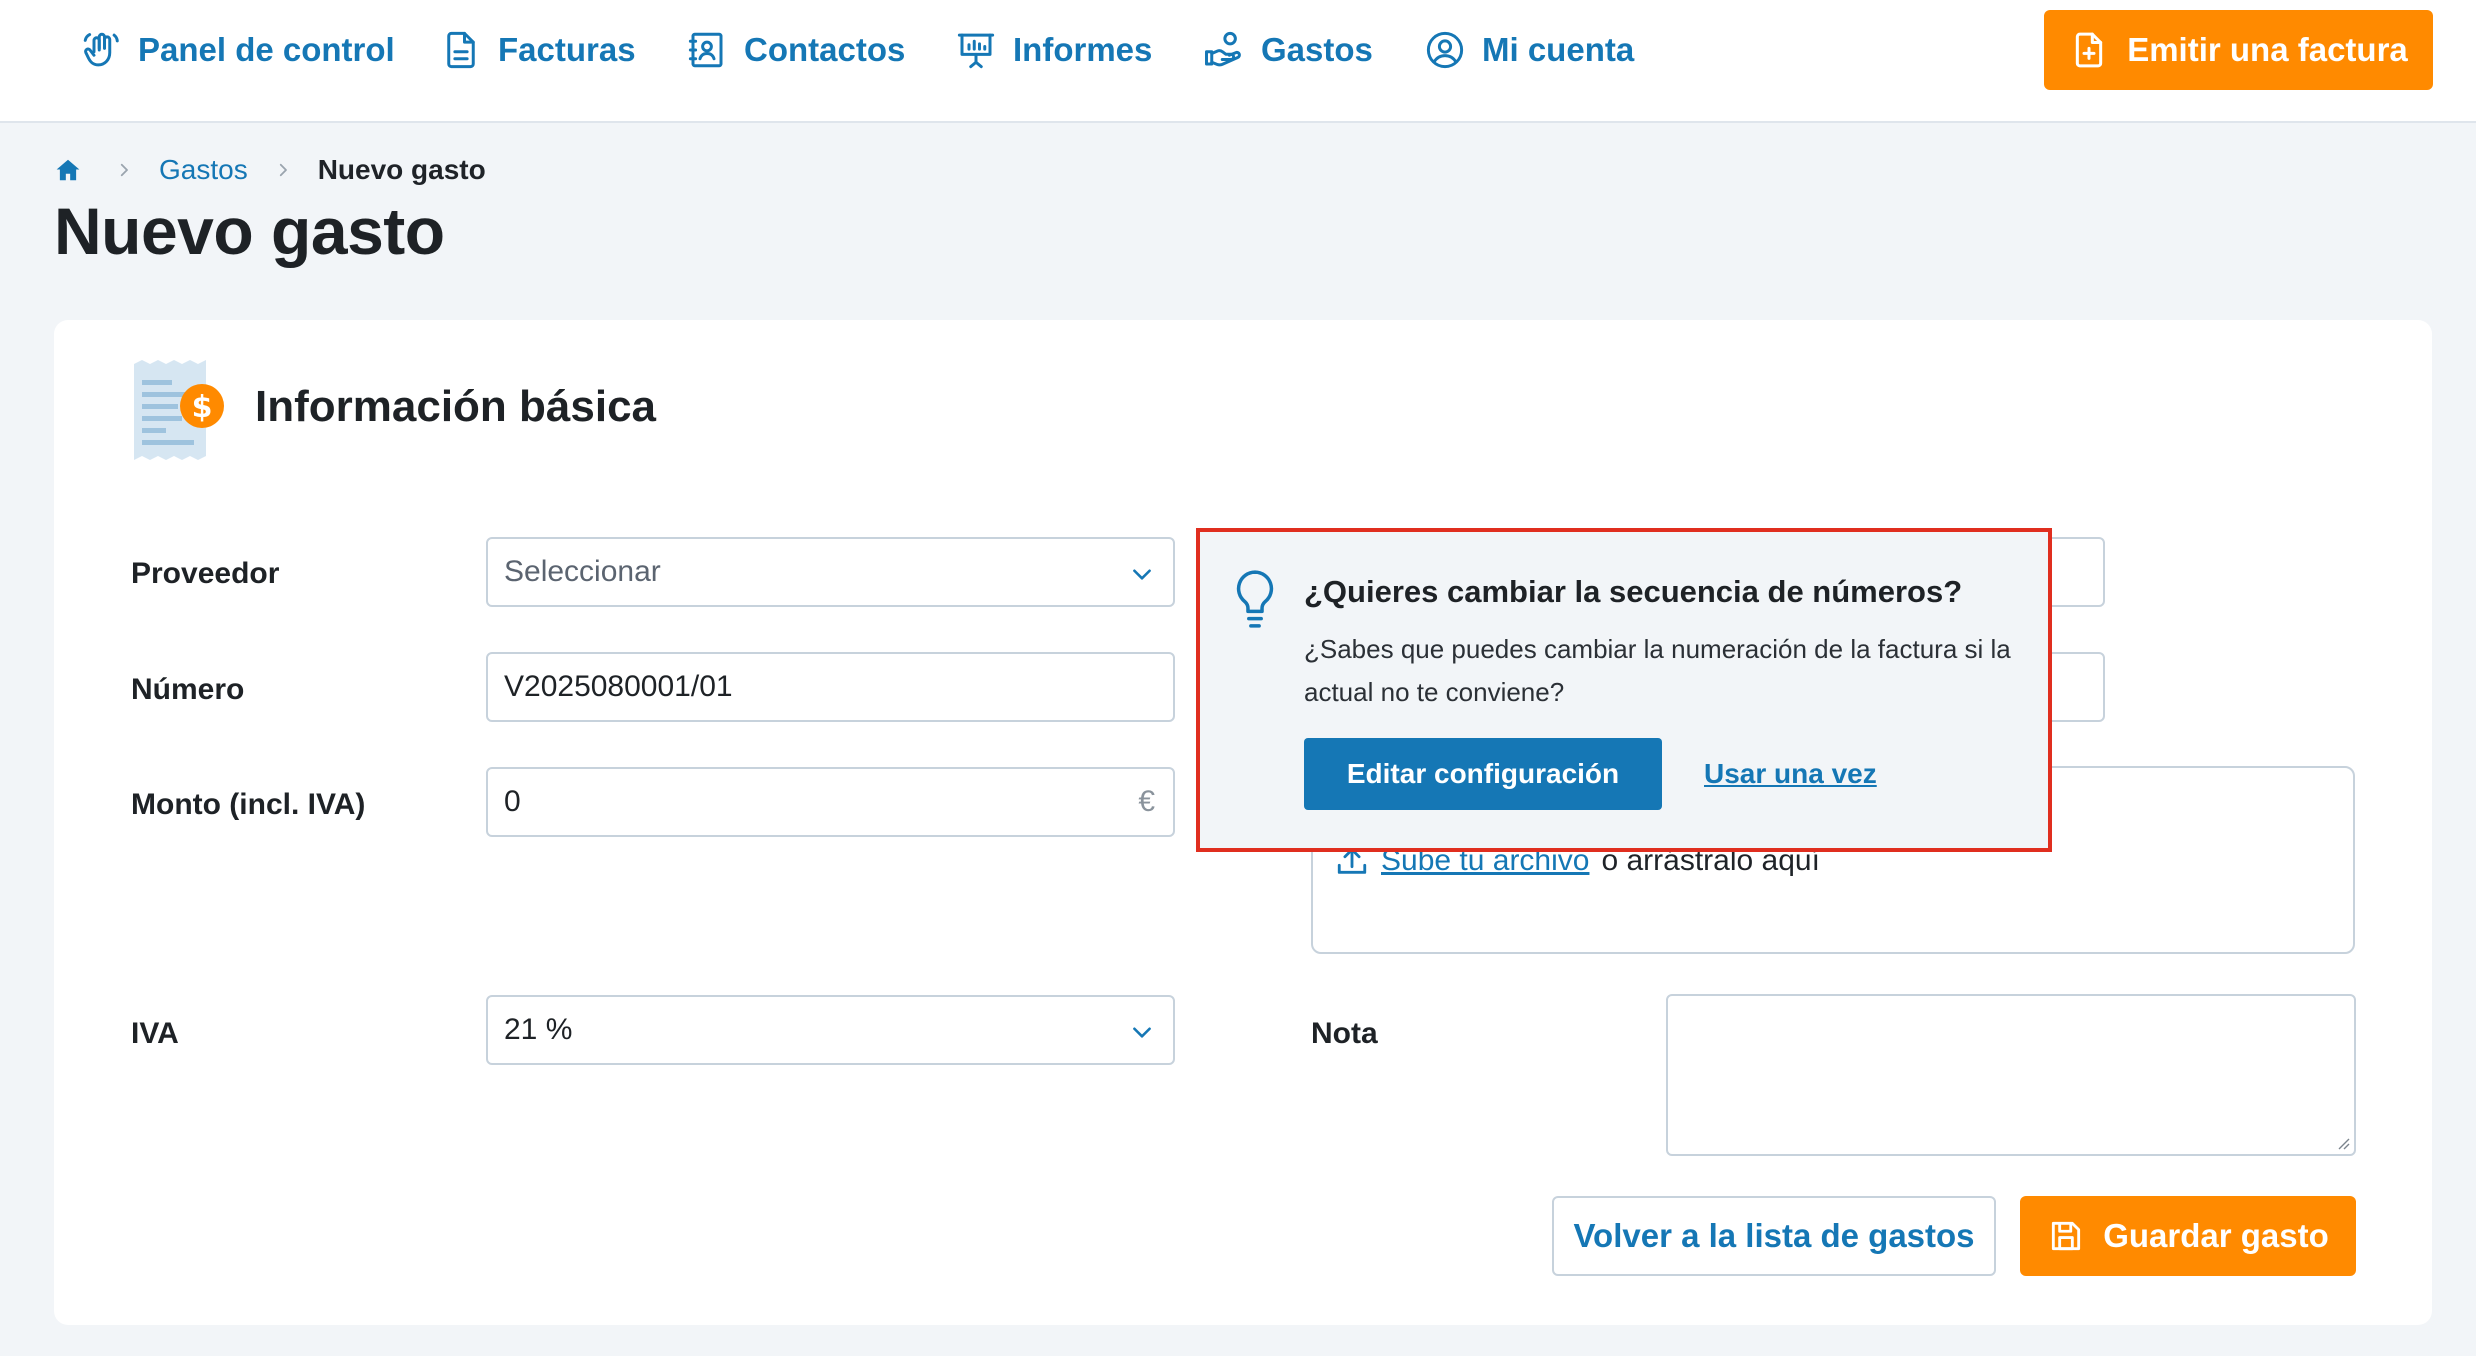 Image resolution: width=2476 pixels, height=1356 pixels. What do you see at coordinates (270, 170) in the screenshot?
I see `breadcrumb: Gastos Nuevo gasto` at bounding box center [270, 170].